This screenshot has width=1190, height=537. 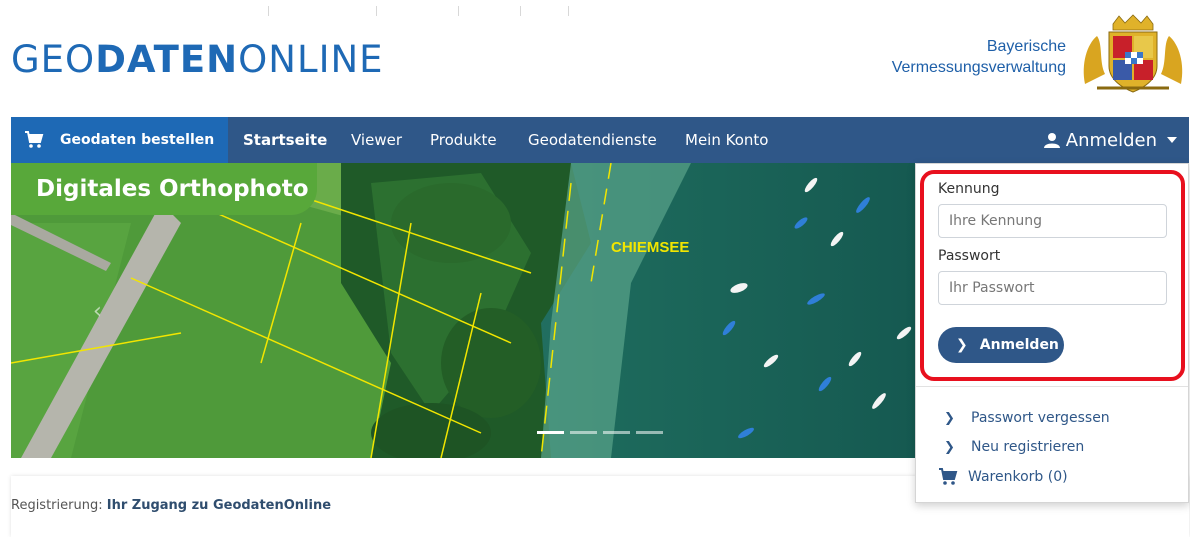 I want to click on order-geodata-button: Geodaten bestellen, so click(x=119, y=140).